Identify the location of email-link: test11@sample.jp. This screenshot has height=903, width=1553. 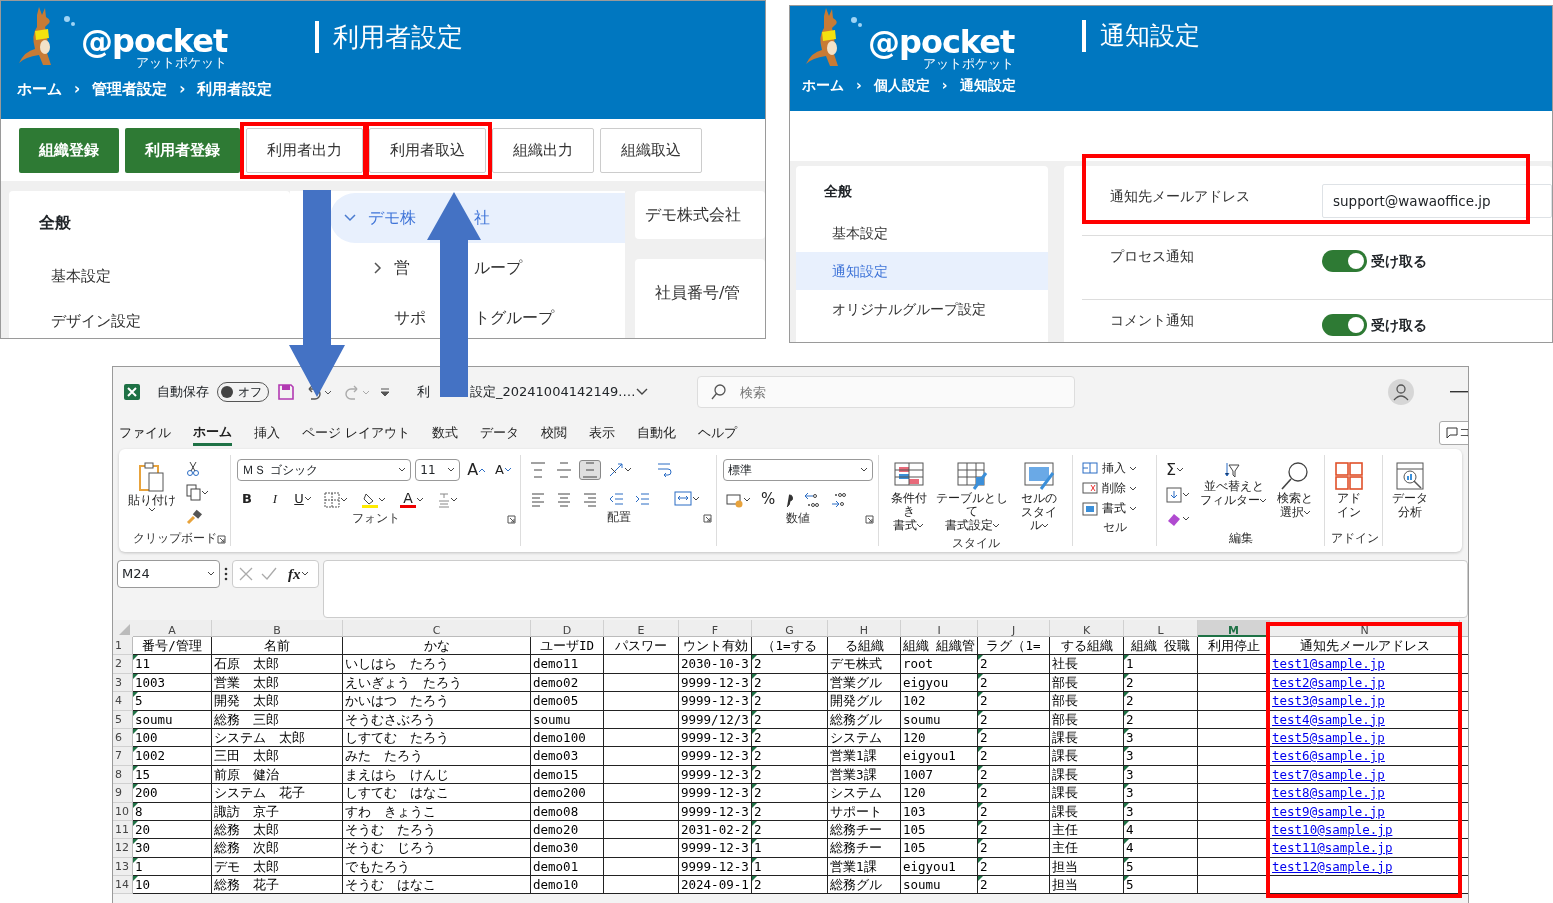
(1332, 848).